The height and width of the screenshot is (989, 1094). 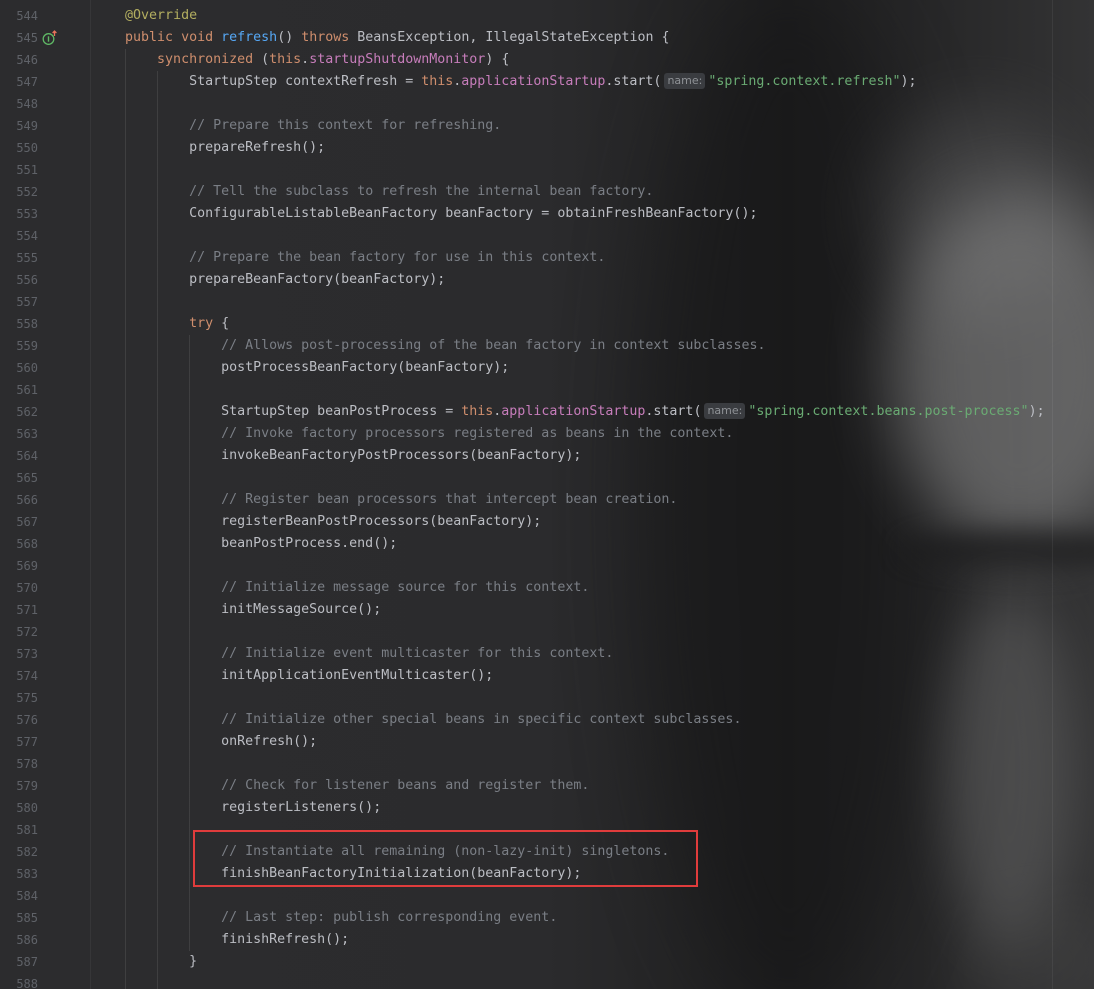 What do you see at coordinates (19, 214) in the screenshot?
I see `line-number: 553` at bounding box center [19, 214].